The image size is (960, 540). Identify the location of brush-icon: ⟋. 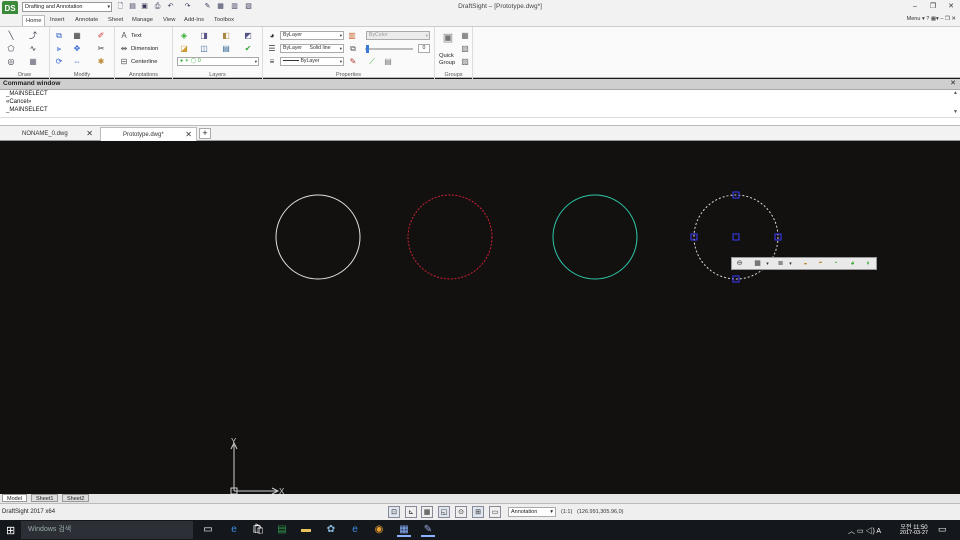
(372, 62).